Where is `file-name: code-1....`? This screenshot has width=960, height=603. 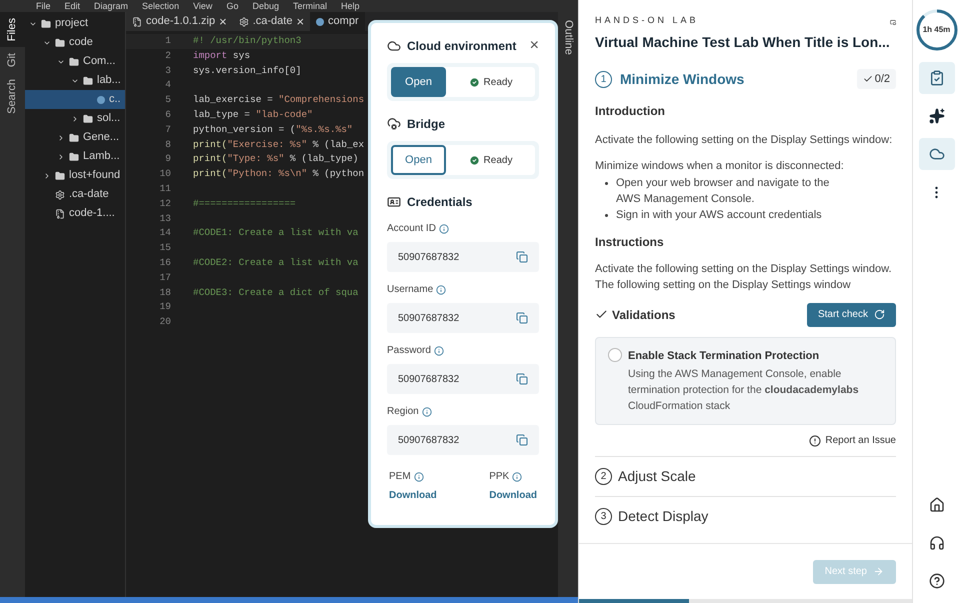
file-name: code-1.... is located at coordinates (92, 214).